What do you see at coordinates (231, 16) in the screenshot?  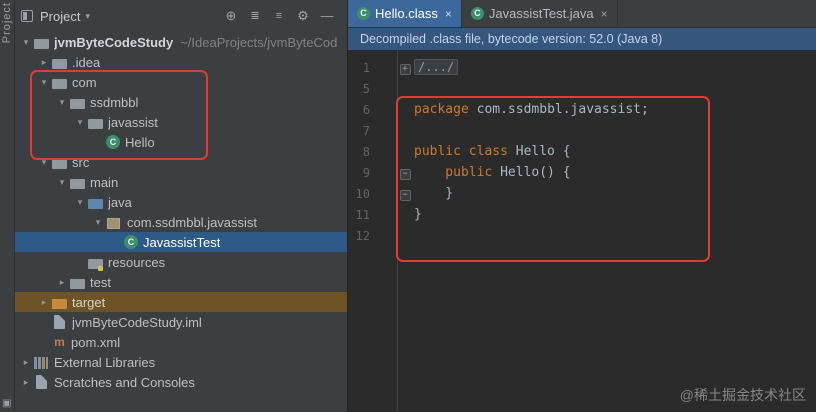 I see `locate-file-icon: ⊕` at bounding box center [231, 16].